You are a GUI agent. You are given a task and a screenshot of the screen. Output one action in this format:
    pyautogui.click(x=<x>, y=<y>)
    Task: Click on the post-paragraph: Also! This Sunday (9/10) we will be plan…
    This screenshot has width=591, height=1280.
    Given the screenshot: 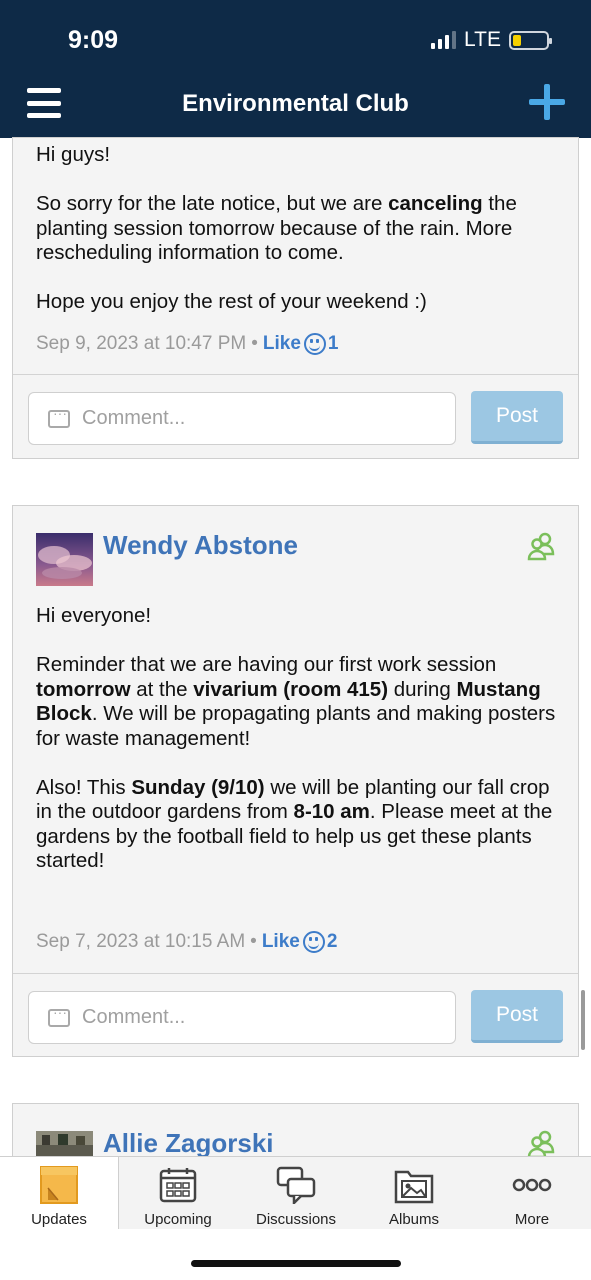 What is the action you would take?
    pyautogui.click(x=298, y=825)
    